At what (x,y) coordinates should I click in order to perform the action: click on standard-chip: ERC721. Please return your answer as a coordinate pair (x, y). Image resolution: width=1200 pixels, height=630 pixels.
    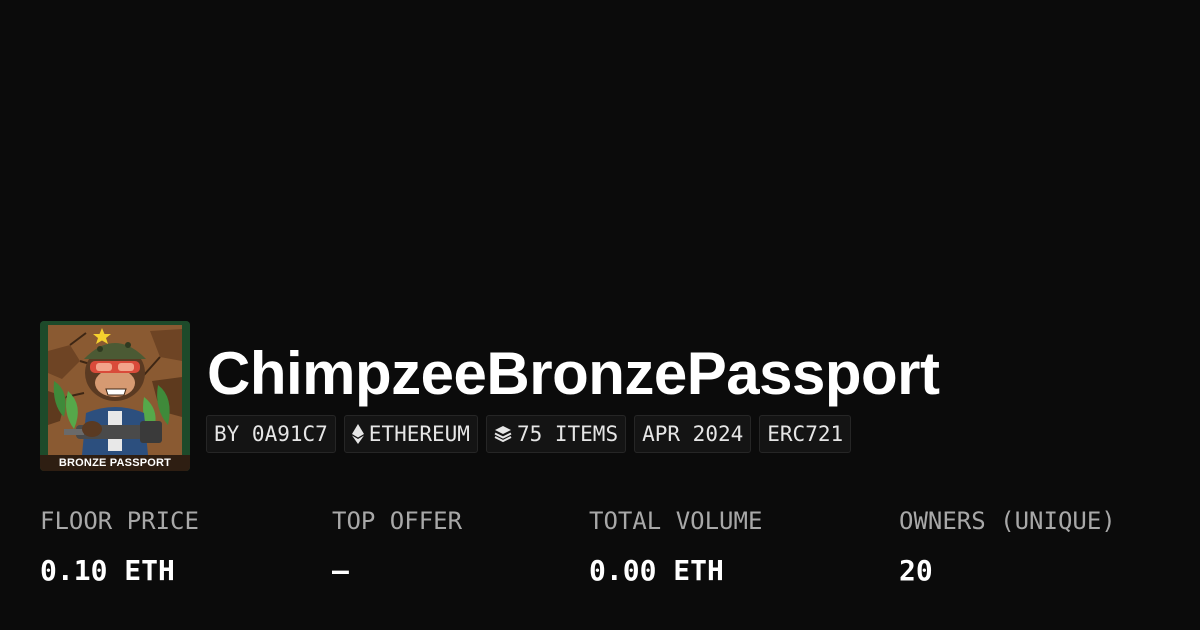
    Looking at the image, I should click on (805, 434).